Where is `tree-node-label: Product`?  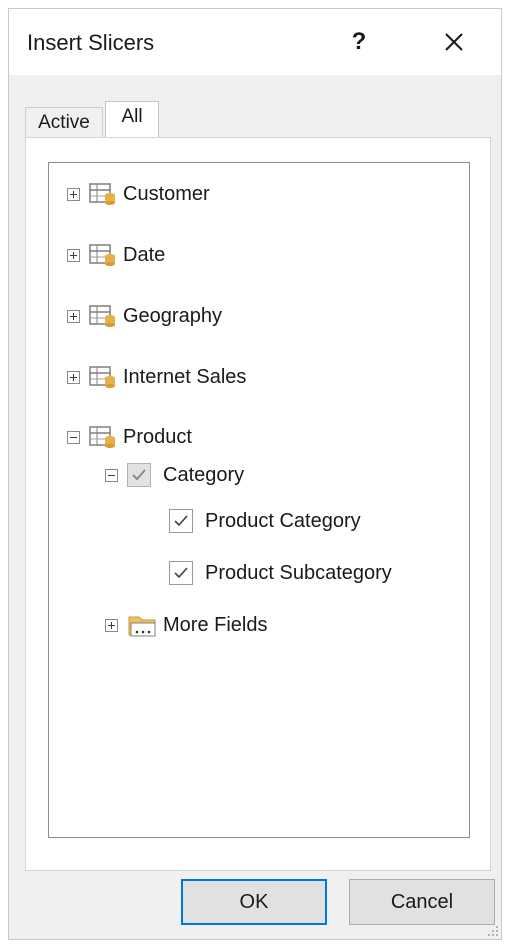 tree-node-label: Product is located at coordinates (157, 436).